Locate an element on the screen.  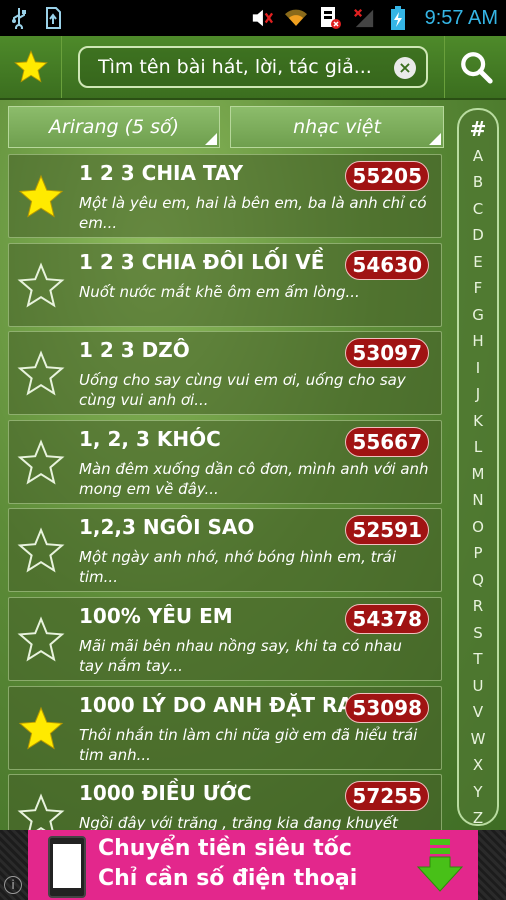
search-button is located at coordinates (475, 67).